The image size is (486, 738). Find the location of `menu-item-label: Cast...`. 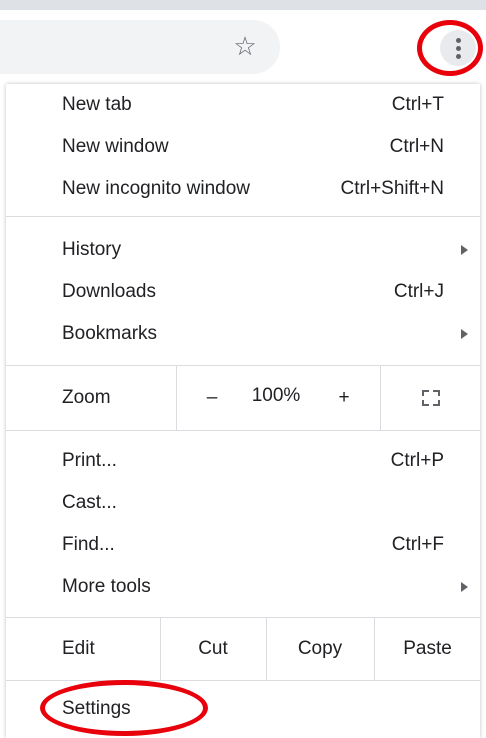

menu-item-label: Cast... is located at coordinates (89, 502).